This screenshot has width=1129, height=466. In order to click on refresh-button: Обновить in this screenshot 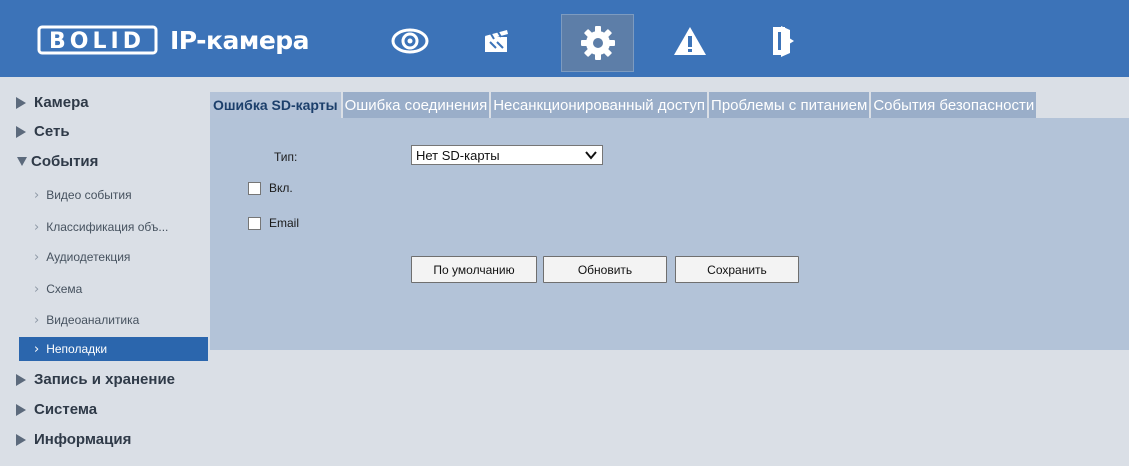, I will do `click(605, 269)`.